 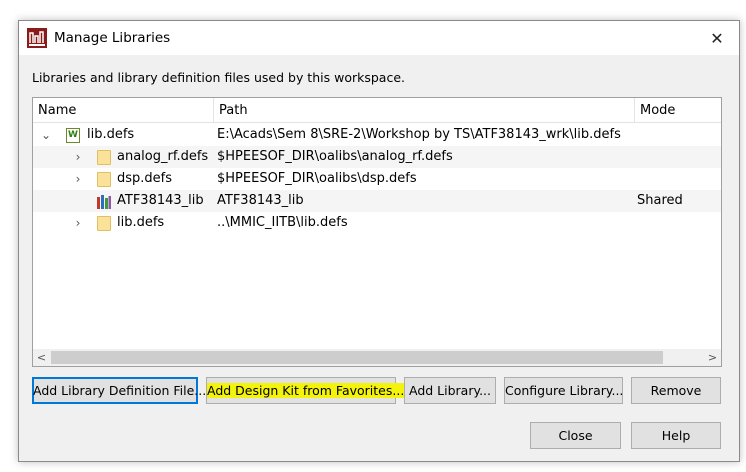 I want to click on tree-header: Name Path Mode, so click(x=377, y=110).